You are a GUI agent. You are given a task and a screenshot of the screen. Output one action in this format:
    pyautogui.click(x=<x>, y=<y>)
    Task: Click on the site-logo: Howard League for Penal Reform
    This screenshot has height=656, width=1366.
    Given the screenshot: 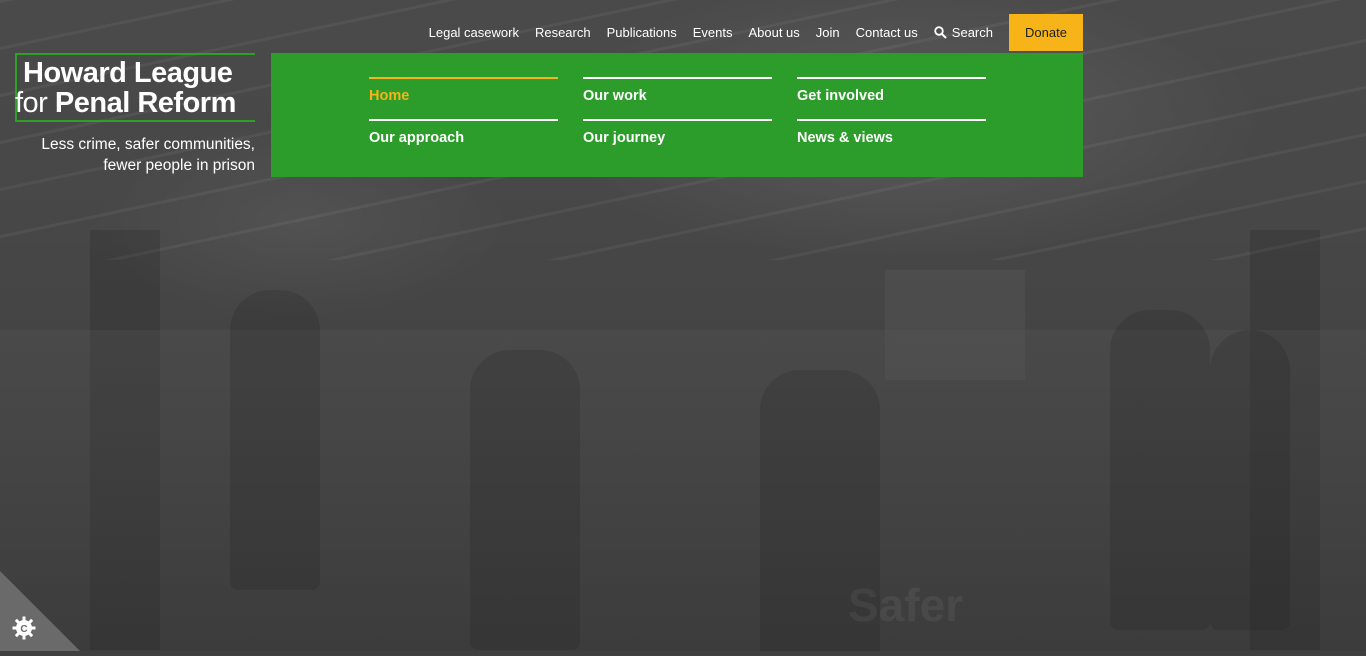 What is the action you would take?
    pyautogui.click(x=135, y=87)
    